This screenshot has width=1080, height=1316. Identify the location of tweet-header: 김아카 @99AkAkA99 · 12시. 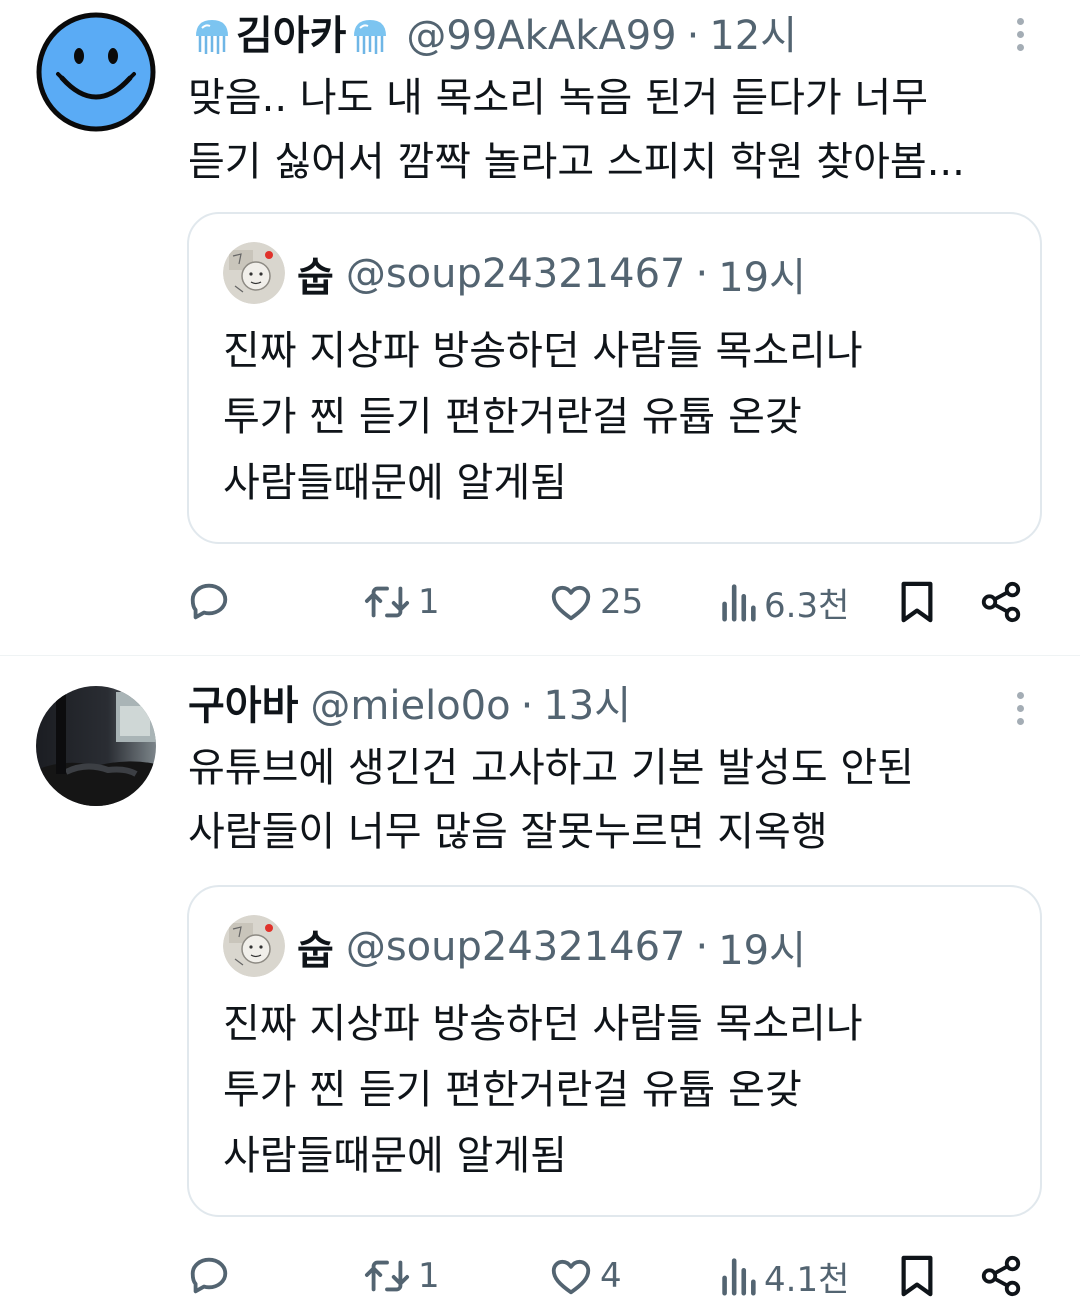
(584, 36).